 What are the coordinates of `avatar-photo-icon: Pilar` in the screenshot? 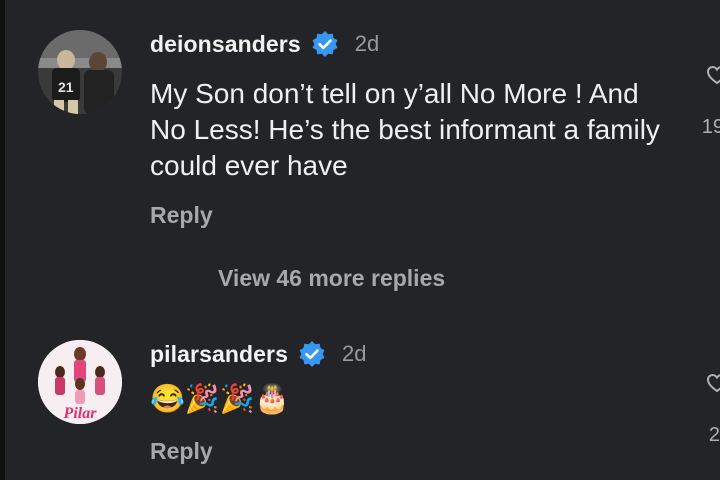 It's located at (80, 382).